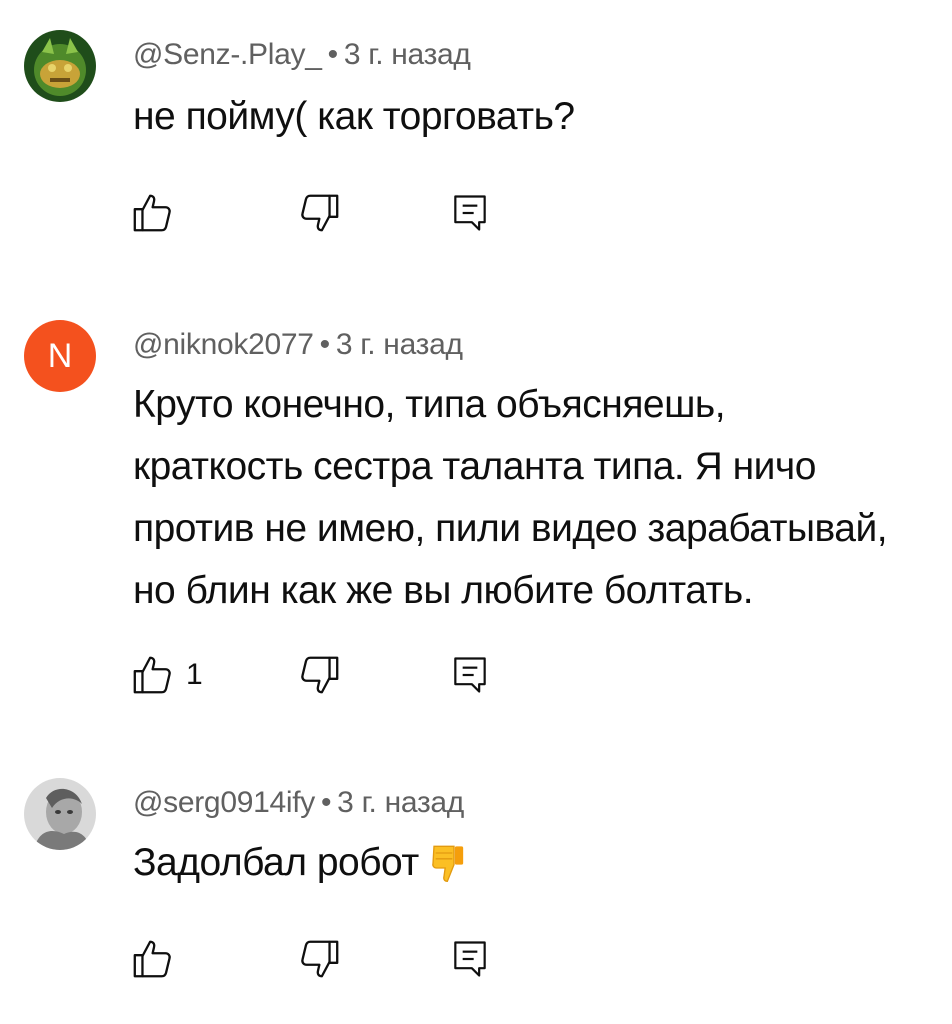 The width and height of the screenshot is (952, 1024). What do you see at coordinates (447, 864) in the screenshot?
I see `thumbs-down-emoji` at bounding box center [447, 864].